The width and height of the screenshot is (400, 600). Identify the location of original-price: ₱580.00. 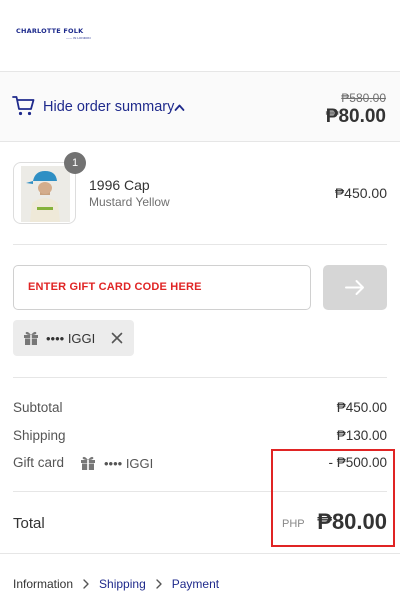
(363, 98).